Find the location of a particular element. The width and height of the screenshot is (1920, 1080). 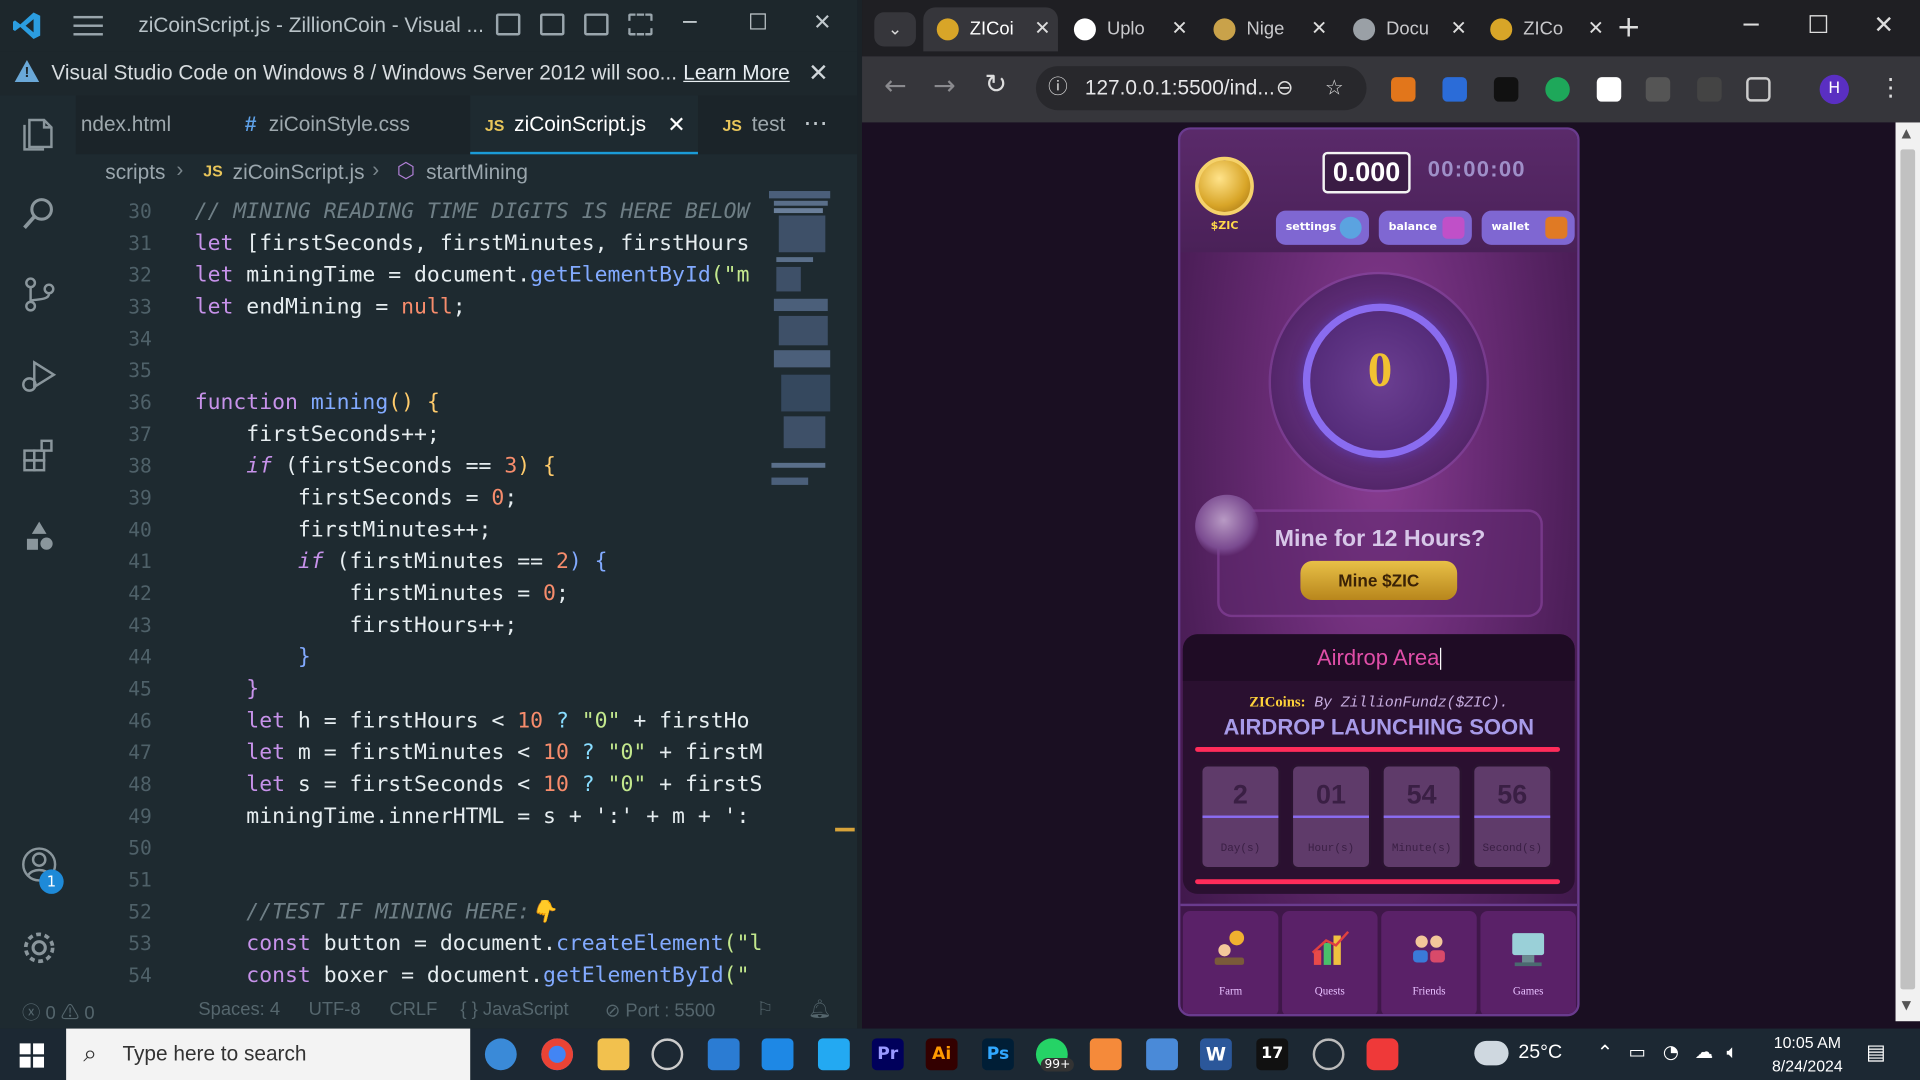

settings-button: settings is located at coordinates (1322, 227).